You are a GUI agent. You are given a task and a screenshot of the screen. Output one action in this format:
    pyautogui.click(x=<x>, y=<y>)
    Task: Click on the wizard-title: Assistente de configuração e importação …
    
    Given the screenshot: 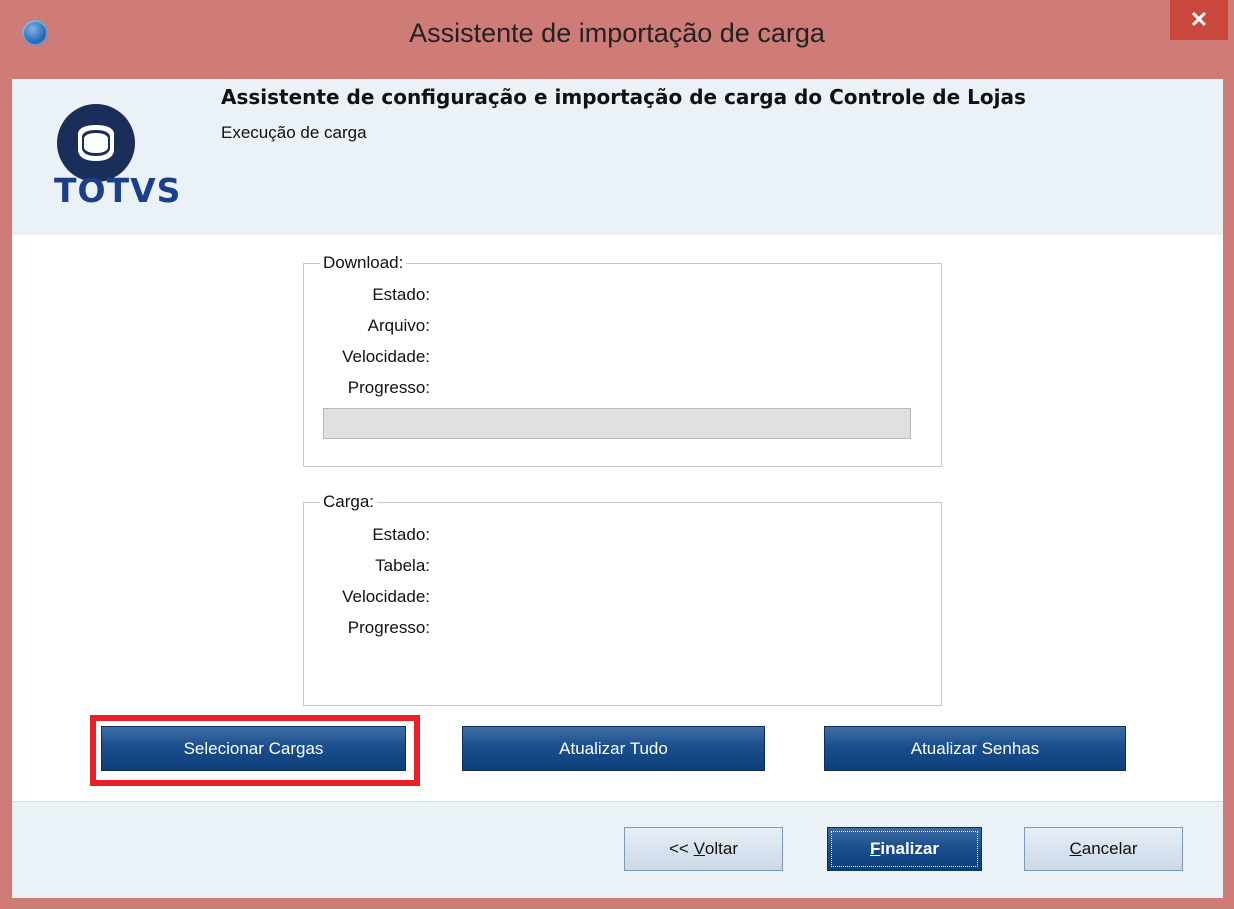 What is the action you would take?
    pyautogui.click(x=623, y=97)
    